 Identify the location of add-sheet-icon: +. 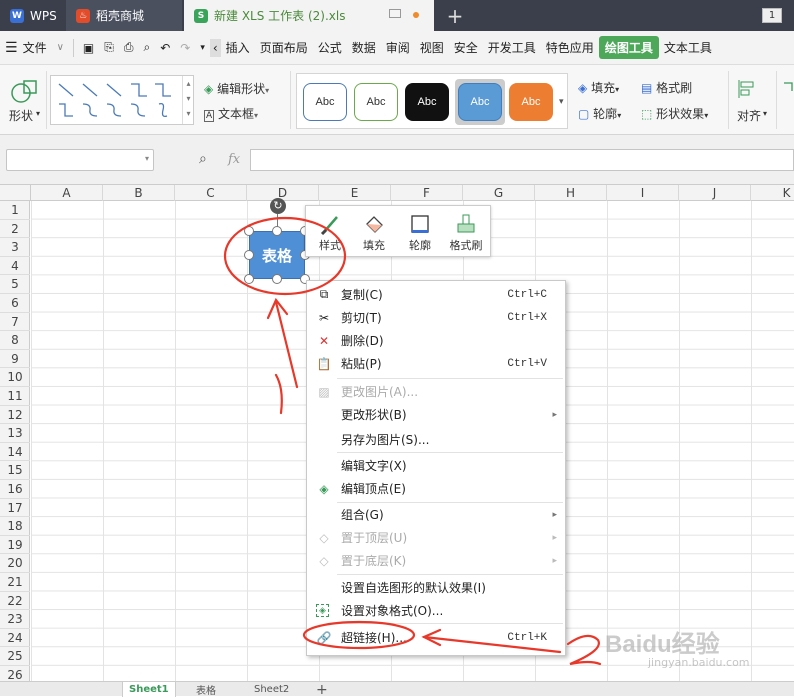
(322, 690).